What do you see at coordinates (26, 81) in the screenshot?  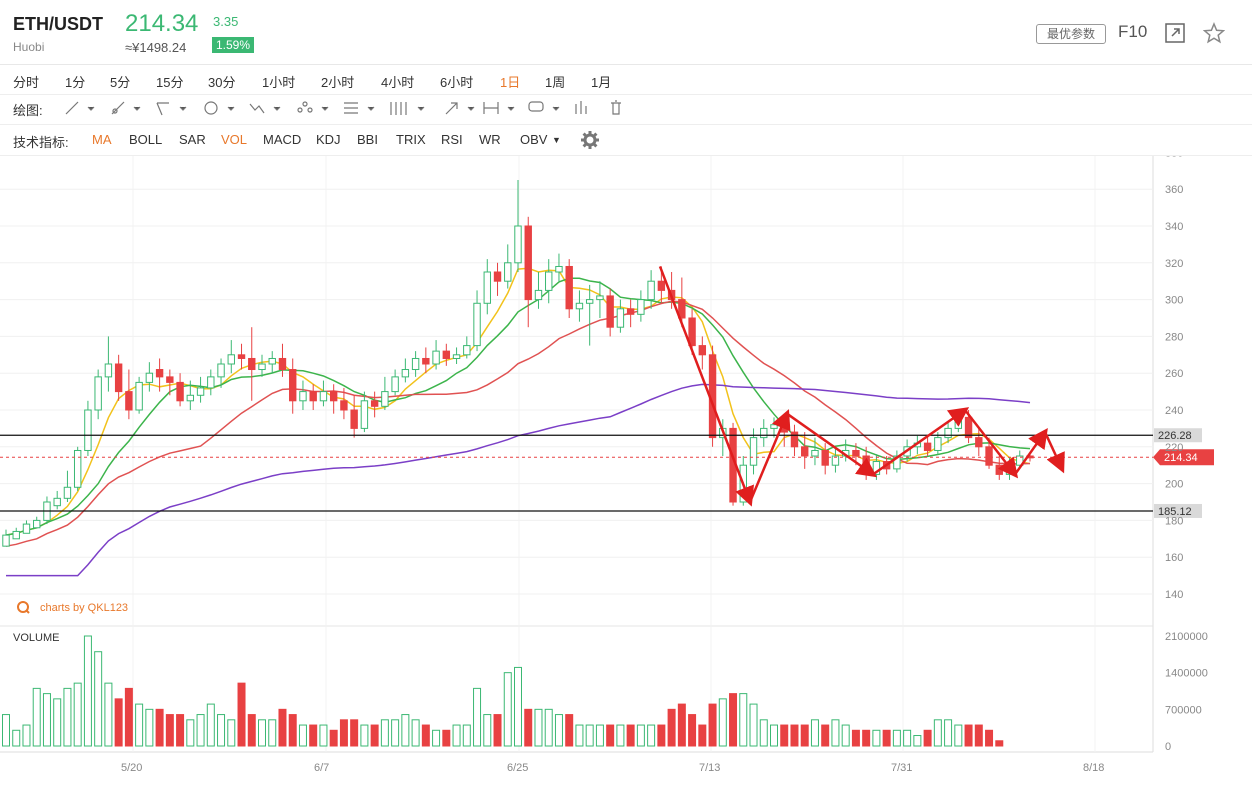 I see `timeframe-tab-0: 分时` at bounding box center [26, 81].